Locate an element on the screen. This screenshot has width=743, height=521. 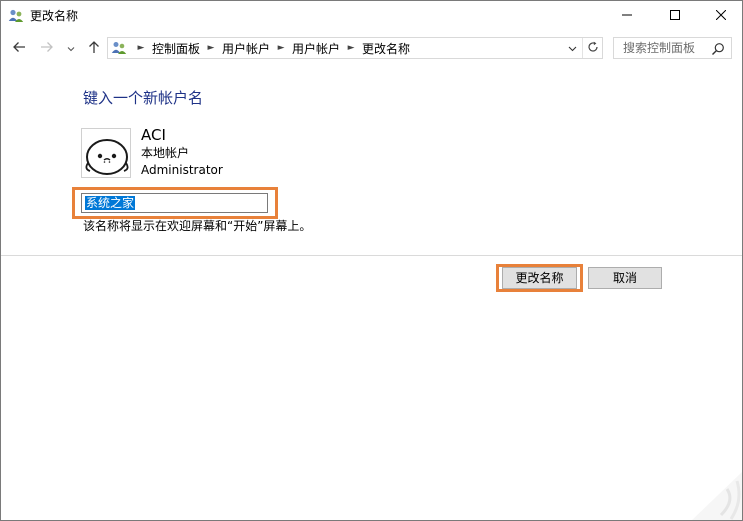
avatar is located at coordinates (106, 153).